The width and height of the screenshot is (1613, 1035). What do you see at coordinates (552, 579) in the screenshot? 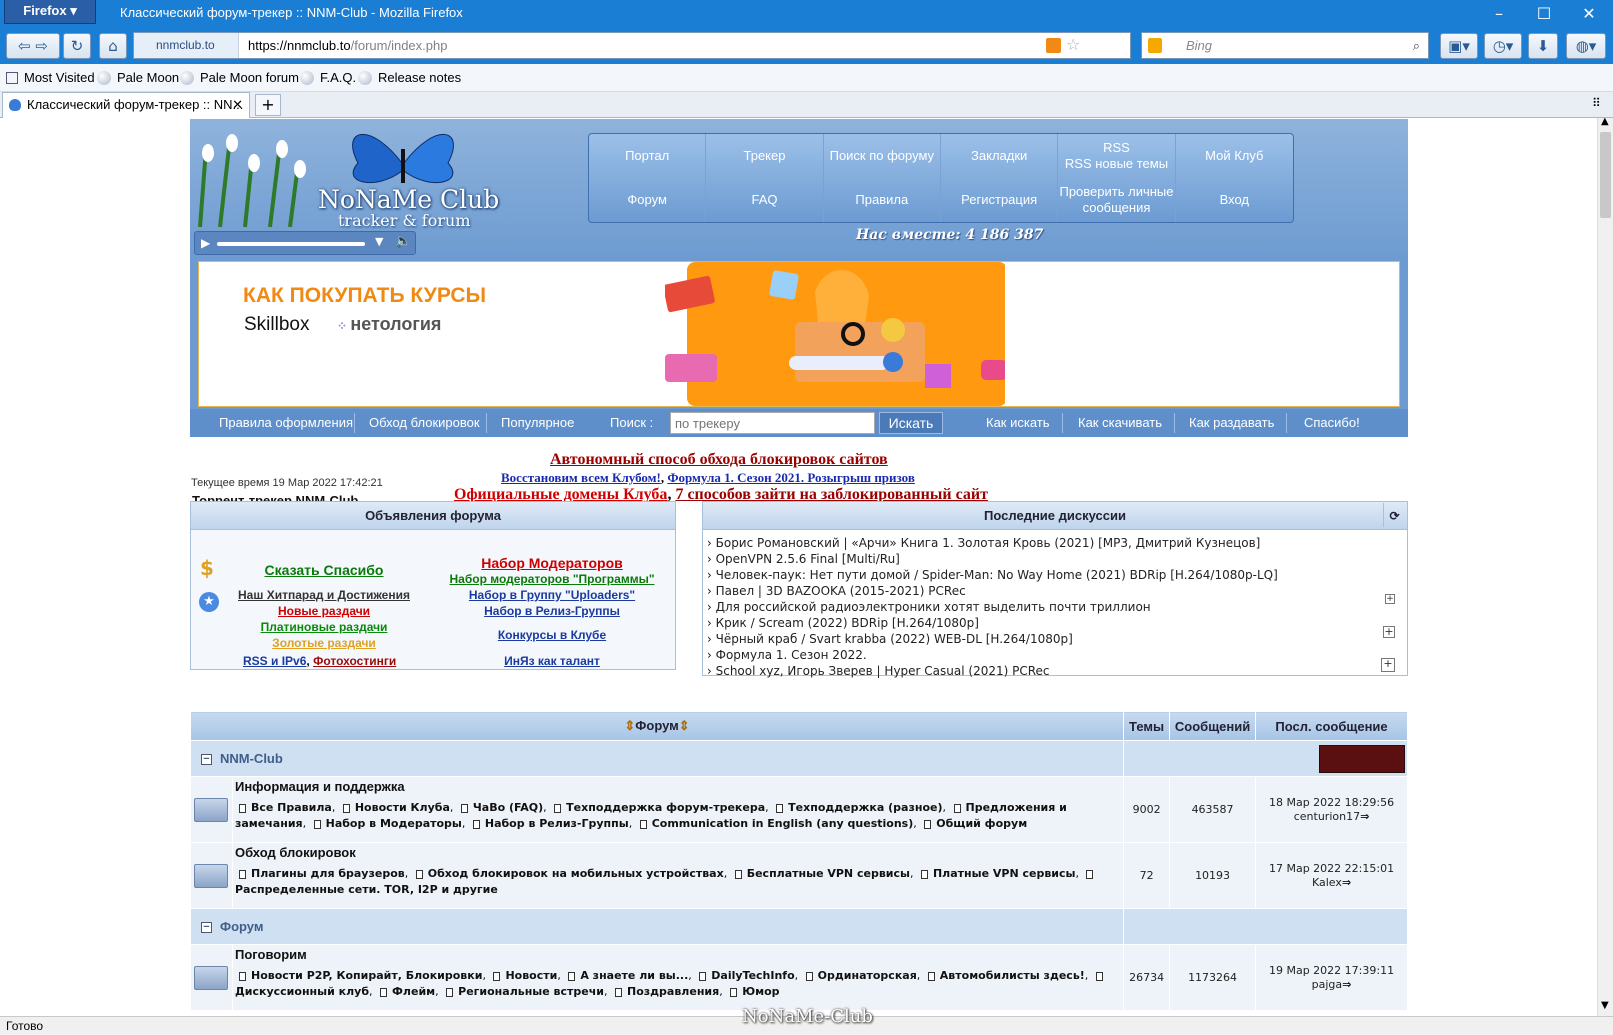
I see `ann-moderators-programs: Набор модераторов "Программы"` at bounding box center [552, 579].